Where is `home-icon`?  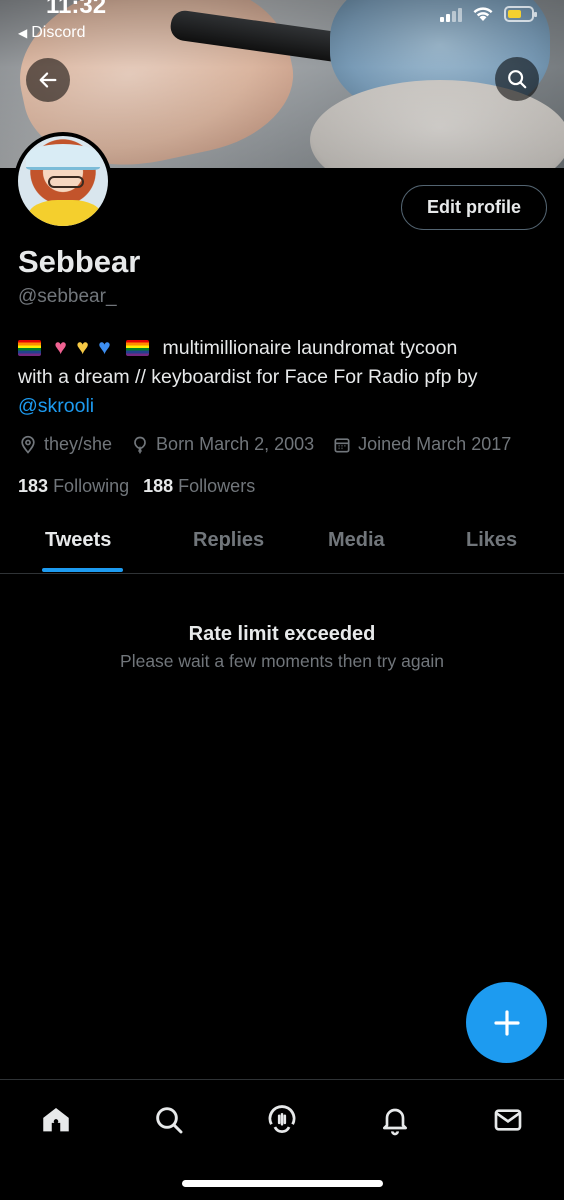
home-icon is located at coordinates (56, 1119).